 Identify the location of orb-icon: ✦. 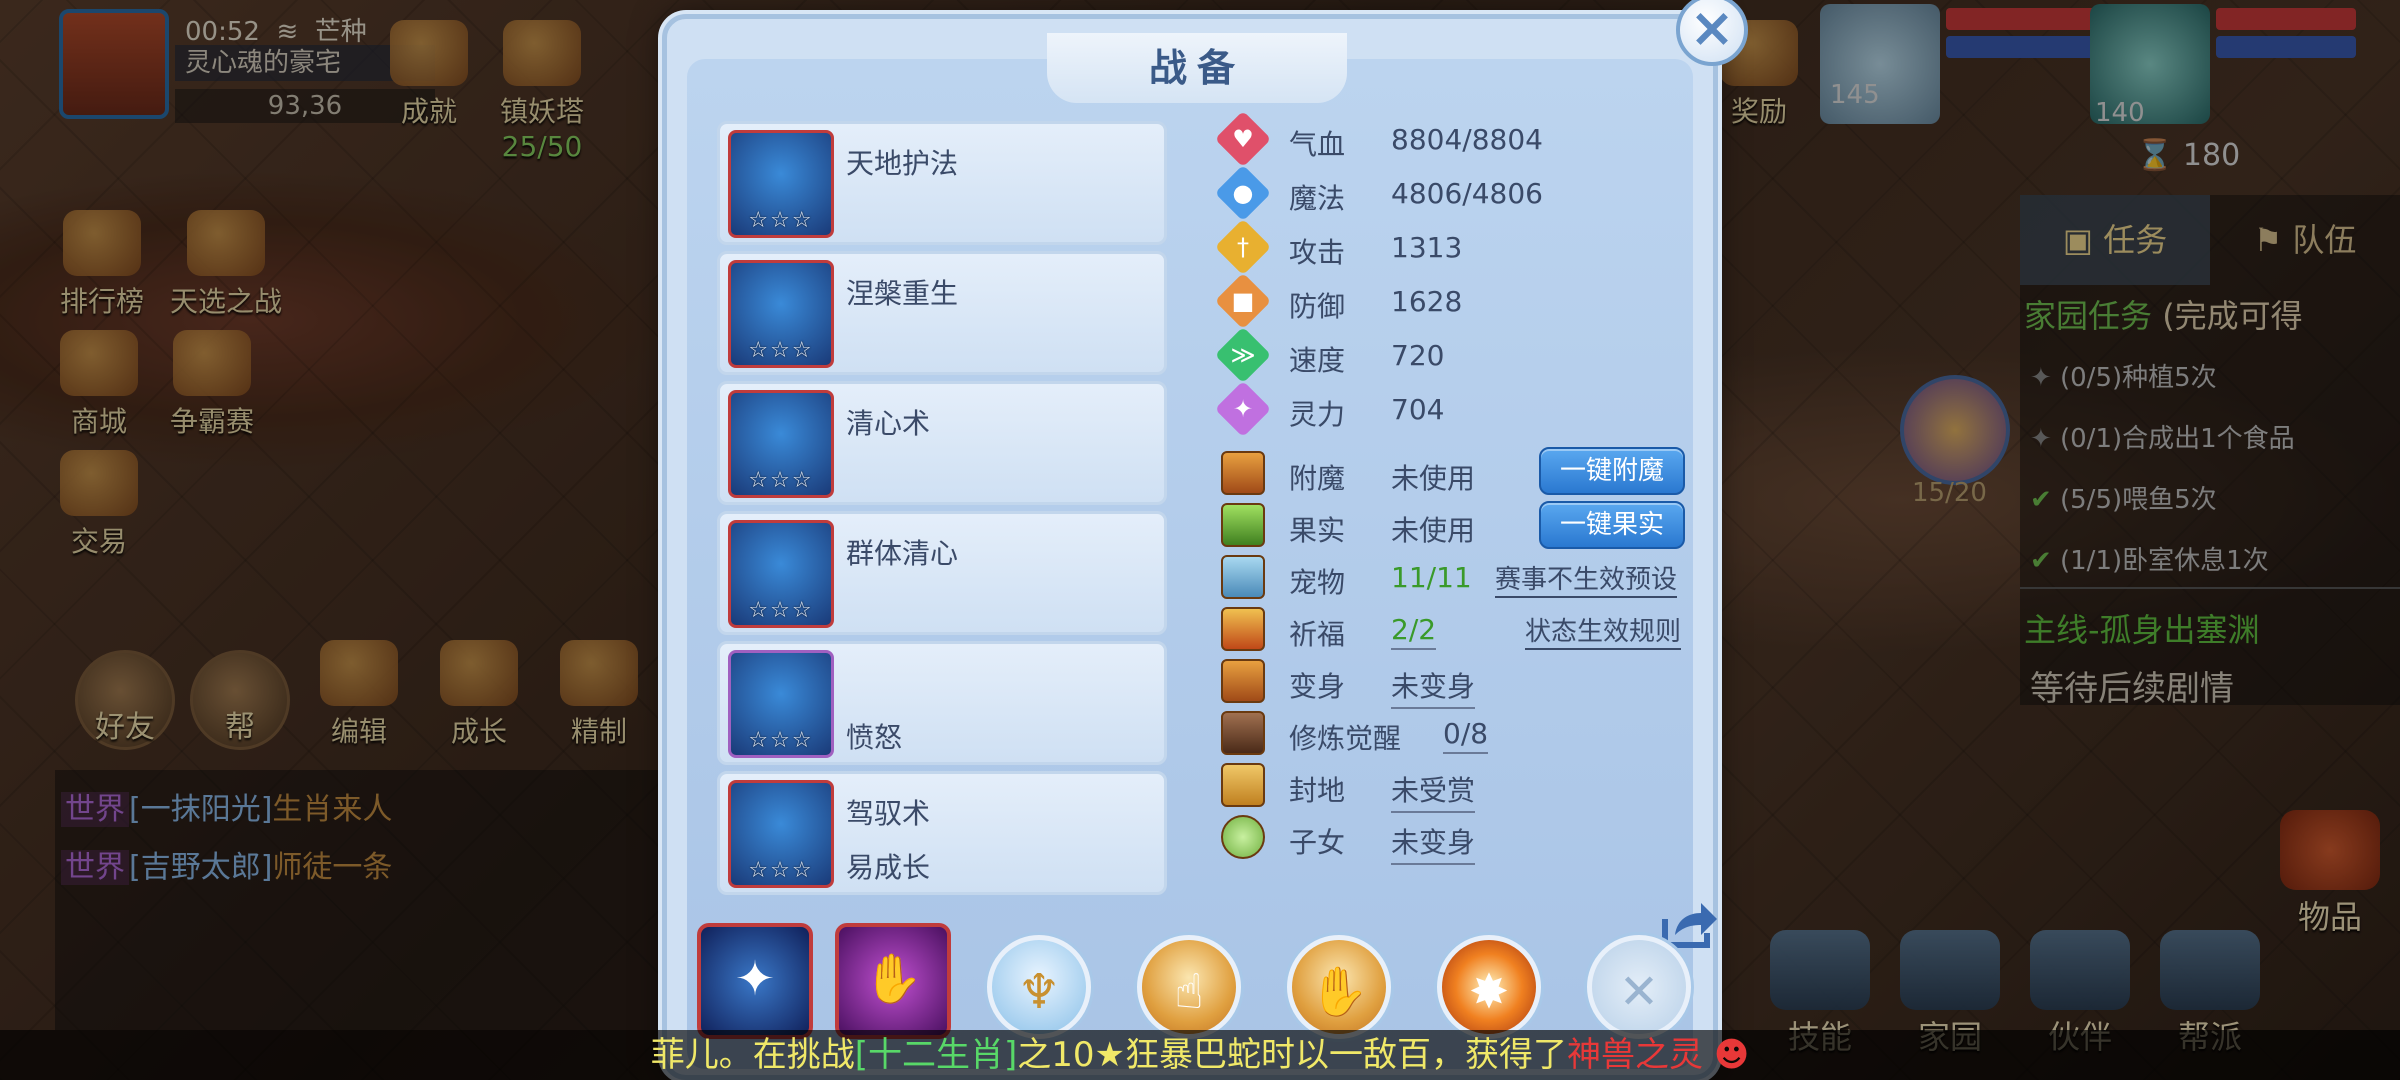
(755, 979).